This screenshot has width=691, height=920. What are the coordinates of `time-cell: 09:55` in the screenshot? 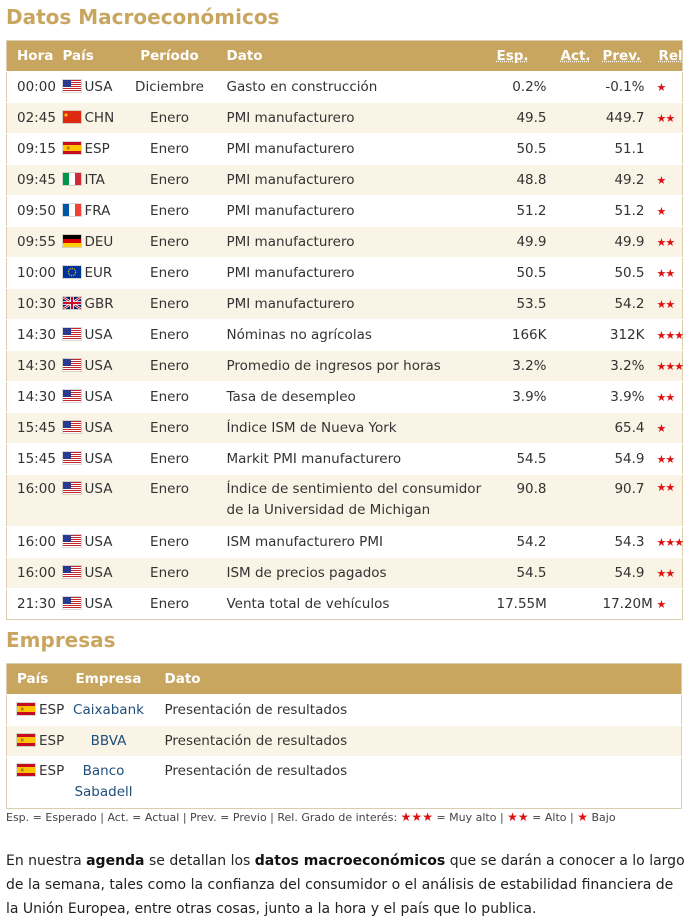 It's located at (31, 242).